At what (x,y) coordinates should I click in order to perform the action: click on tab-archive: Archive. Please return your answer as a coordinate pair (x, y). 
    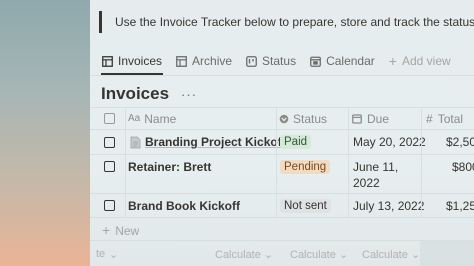
    Looking at the image, I should click on (204, 61).